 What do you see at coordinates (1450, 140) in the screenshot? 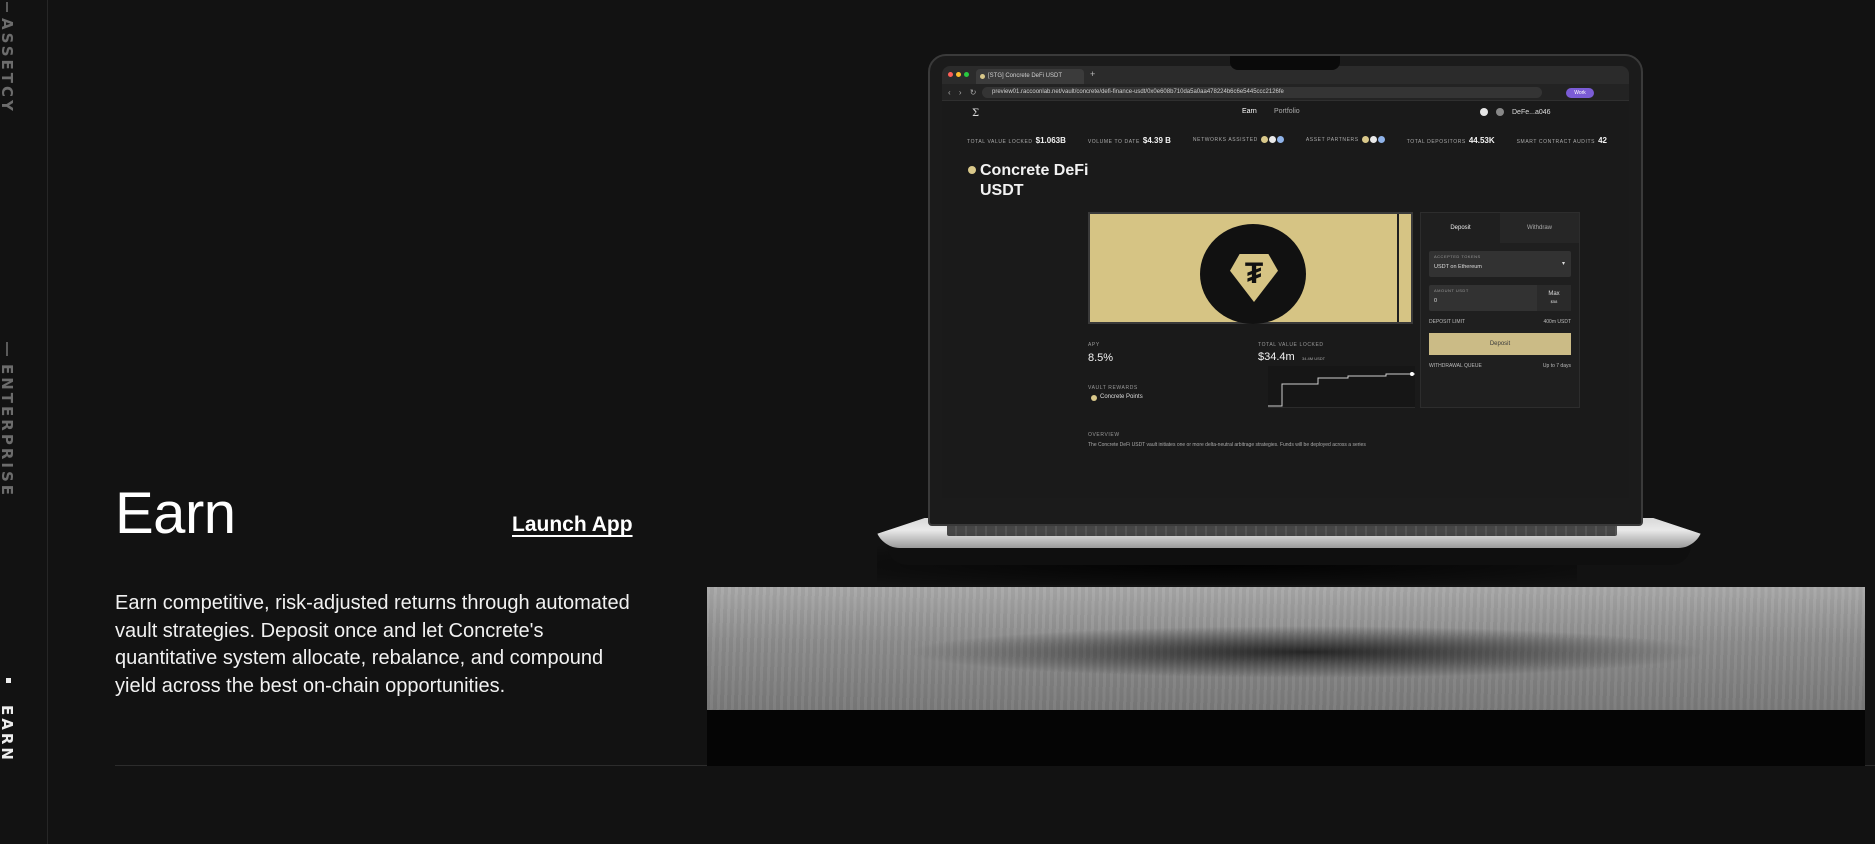
I see `stat-depositors: TOTAL DEPOSITORS 44.53K` at bounding box center [1450, 140].